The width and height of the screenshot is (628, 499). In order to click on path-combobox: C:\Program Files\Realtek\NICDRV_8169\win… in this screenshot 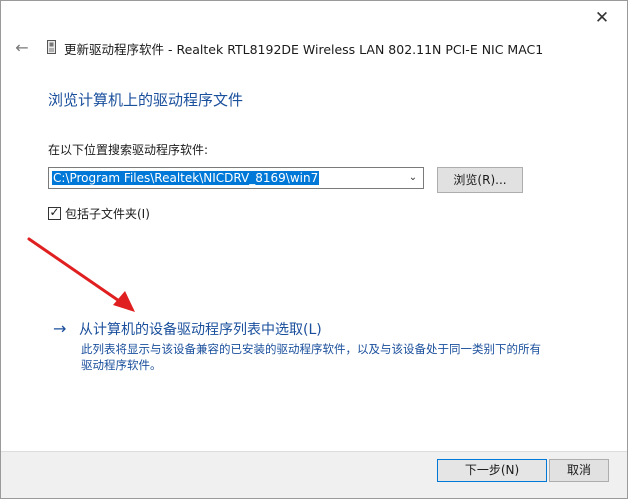, I will do `click(236, 178)`.